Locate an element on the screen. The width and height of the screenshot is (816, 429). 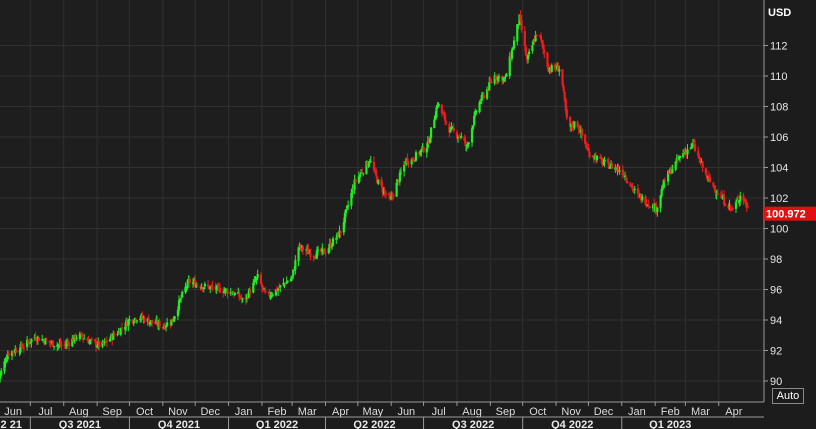
x-month-label: Sep is located at coordinates (112, 412).